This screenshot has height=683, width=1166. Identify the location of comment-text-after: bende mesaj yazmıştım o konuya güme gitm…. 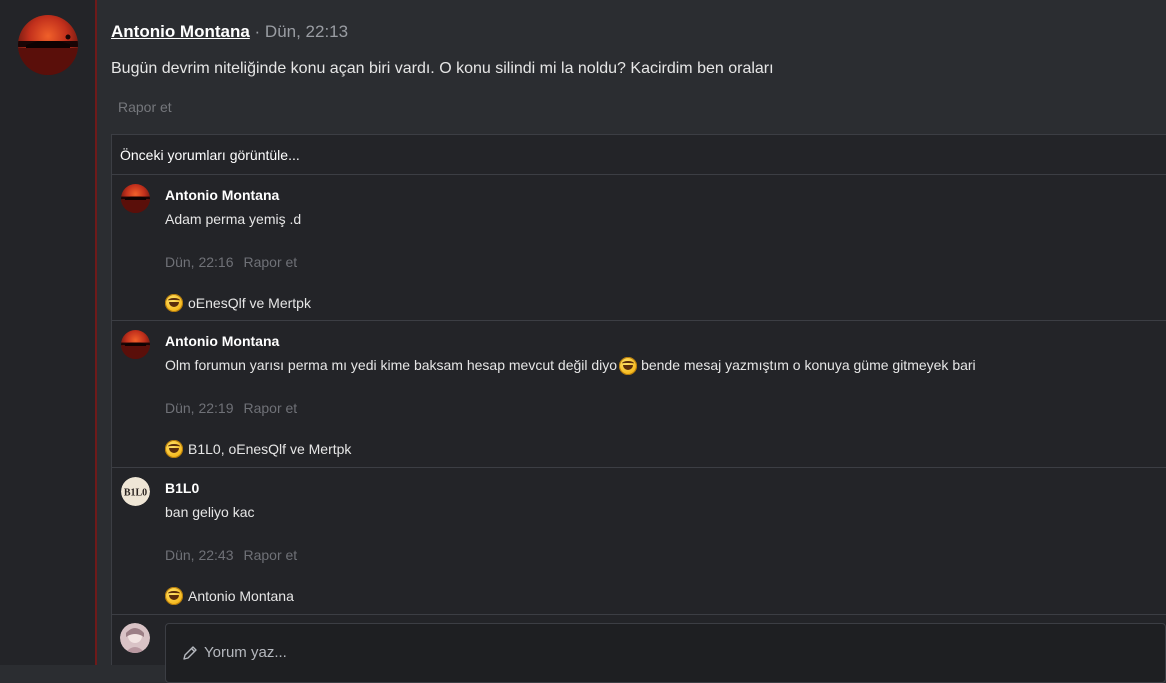
(808, 365).